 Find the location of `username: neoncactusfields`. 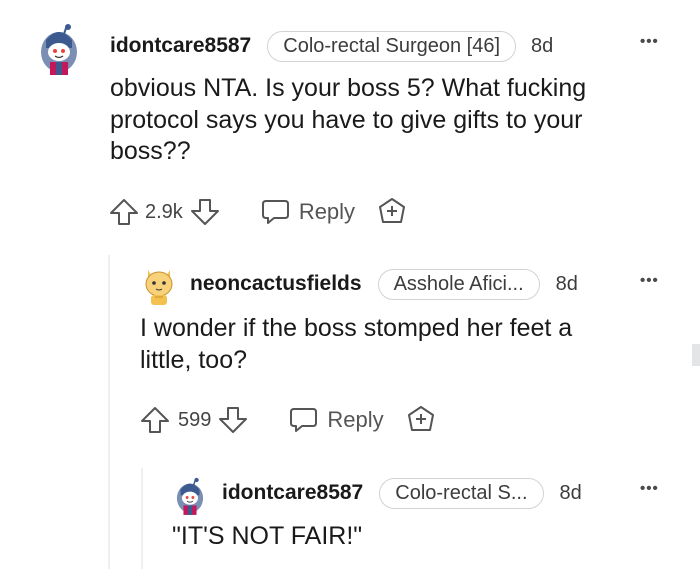

username: neoncactusfields is located at coordinates (276, 284).